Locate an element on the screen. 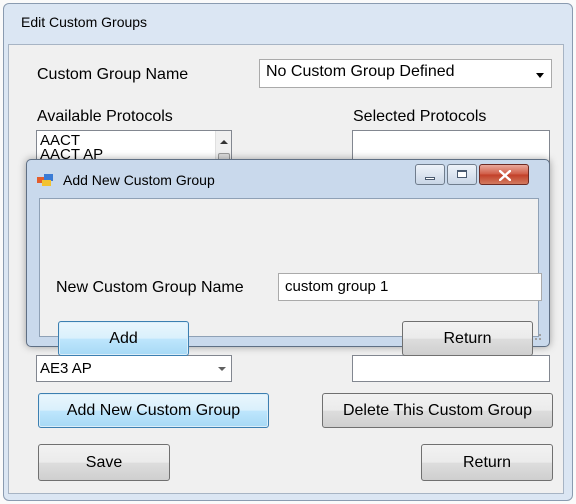  add-button: Add is located at coordinates (123, 338).